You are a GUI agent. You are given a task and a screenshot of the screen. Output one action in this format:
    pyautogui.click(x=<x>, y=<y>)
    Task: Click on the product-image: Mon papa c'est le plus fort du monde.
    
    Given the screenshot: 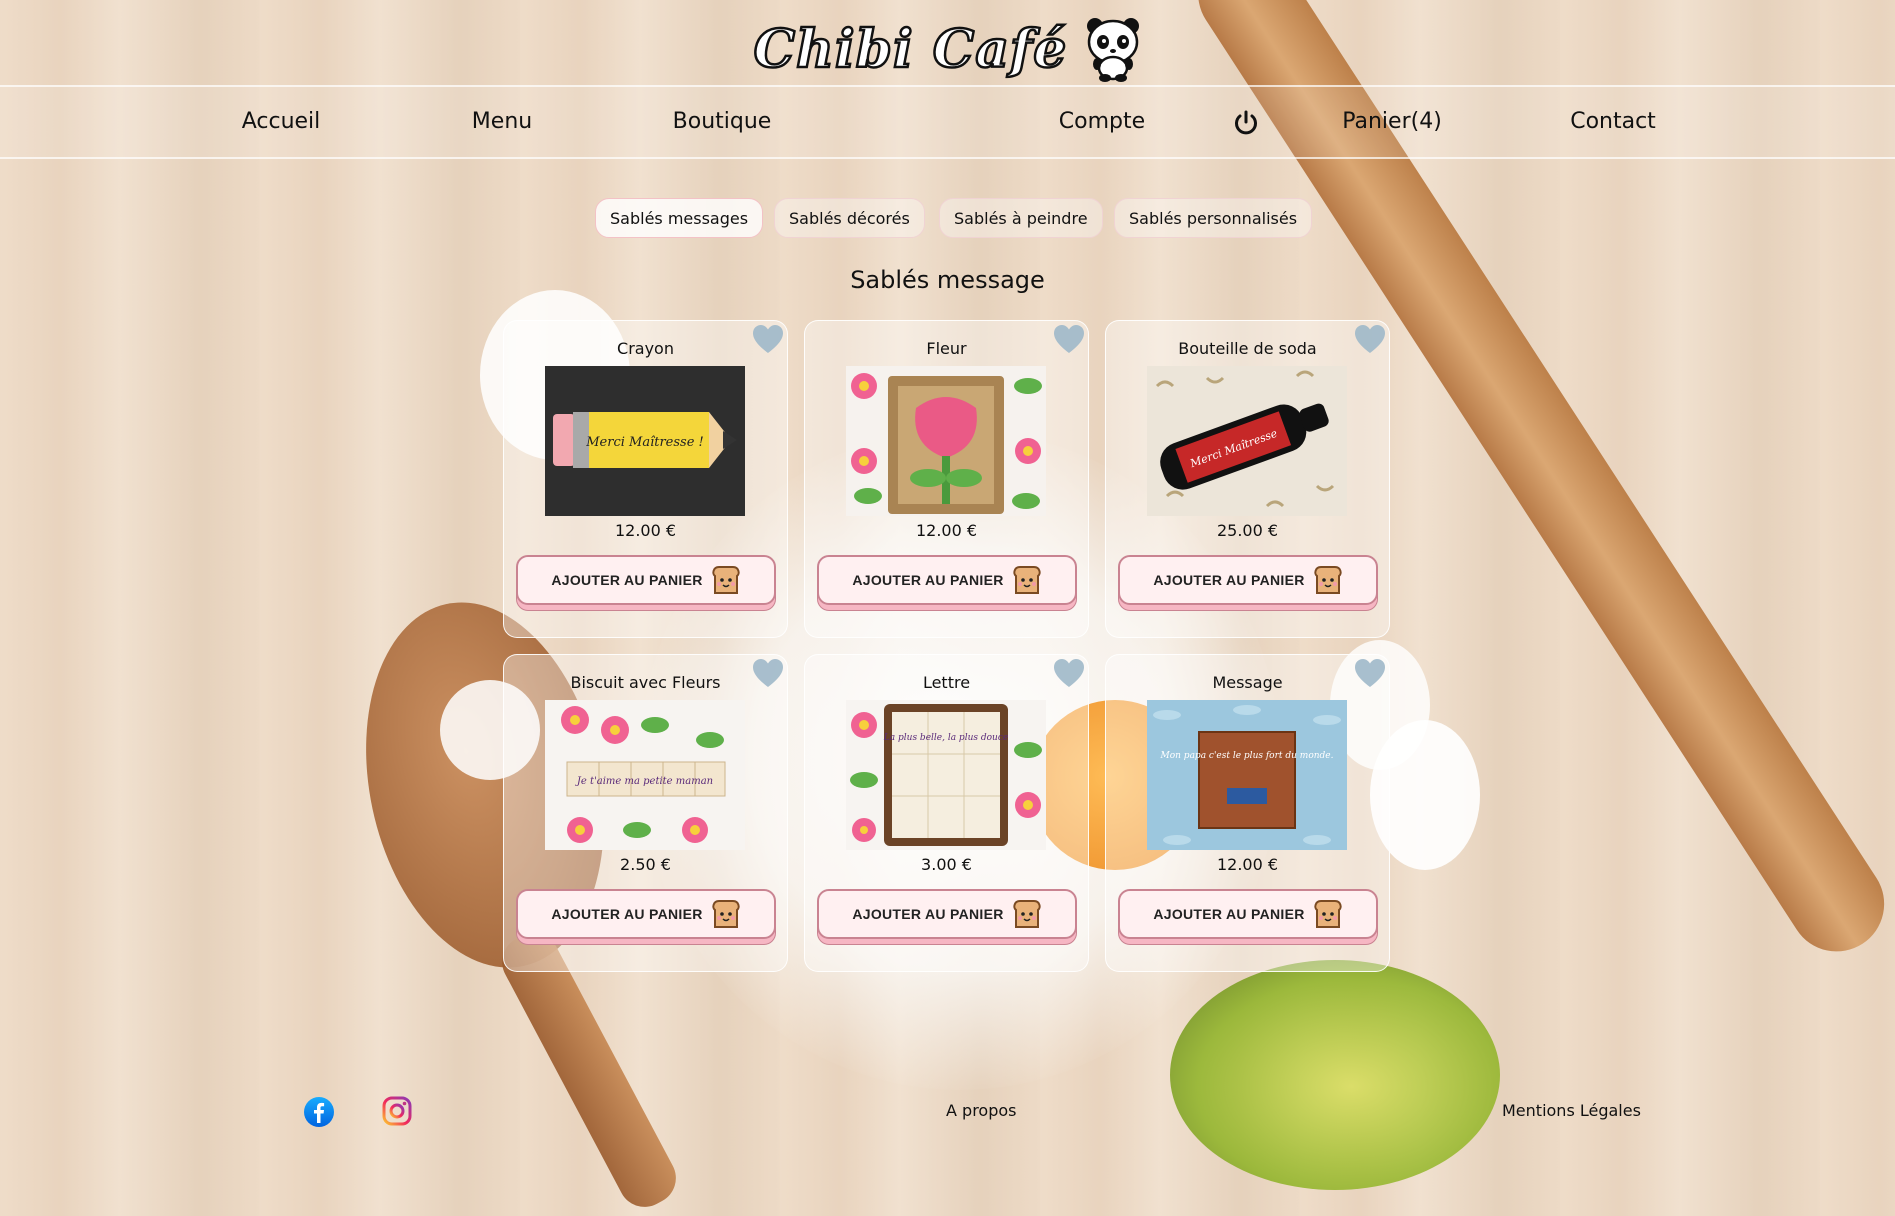 What is the action you would take?
    pyautogui.click(x=1247, y=775)
    